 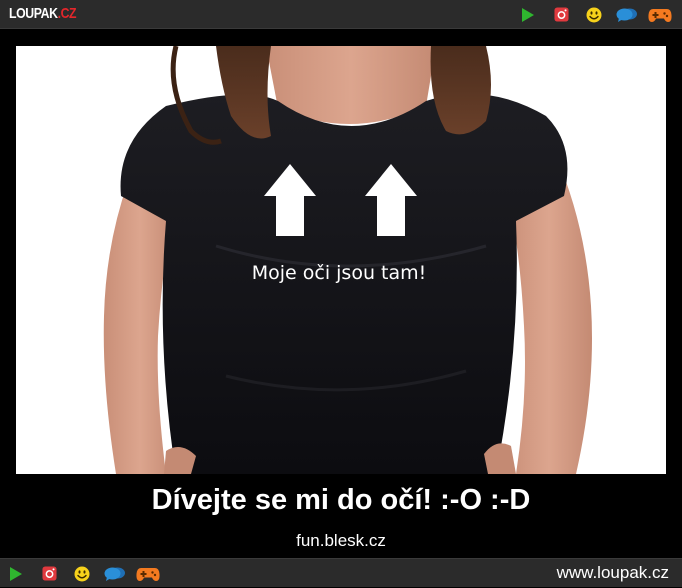 I want to click on logo-tld-text: .CZ, so click(x=67, y=13).